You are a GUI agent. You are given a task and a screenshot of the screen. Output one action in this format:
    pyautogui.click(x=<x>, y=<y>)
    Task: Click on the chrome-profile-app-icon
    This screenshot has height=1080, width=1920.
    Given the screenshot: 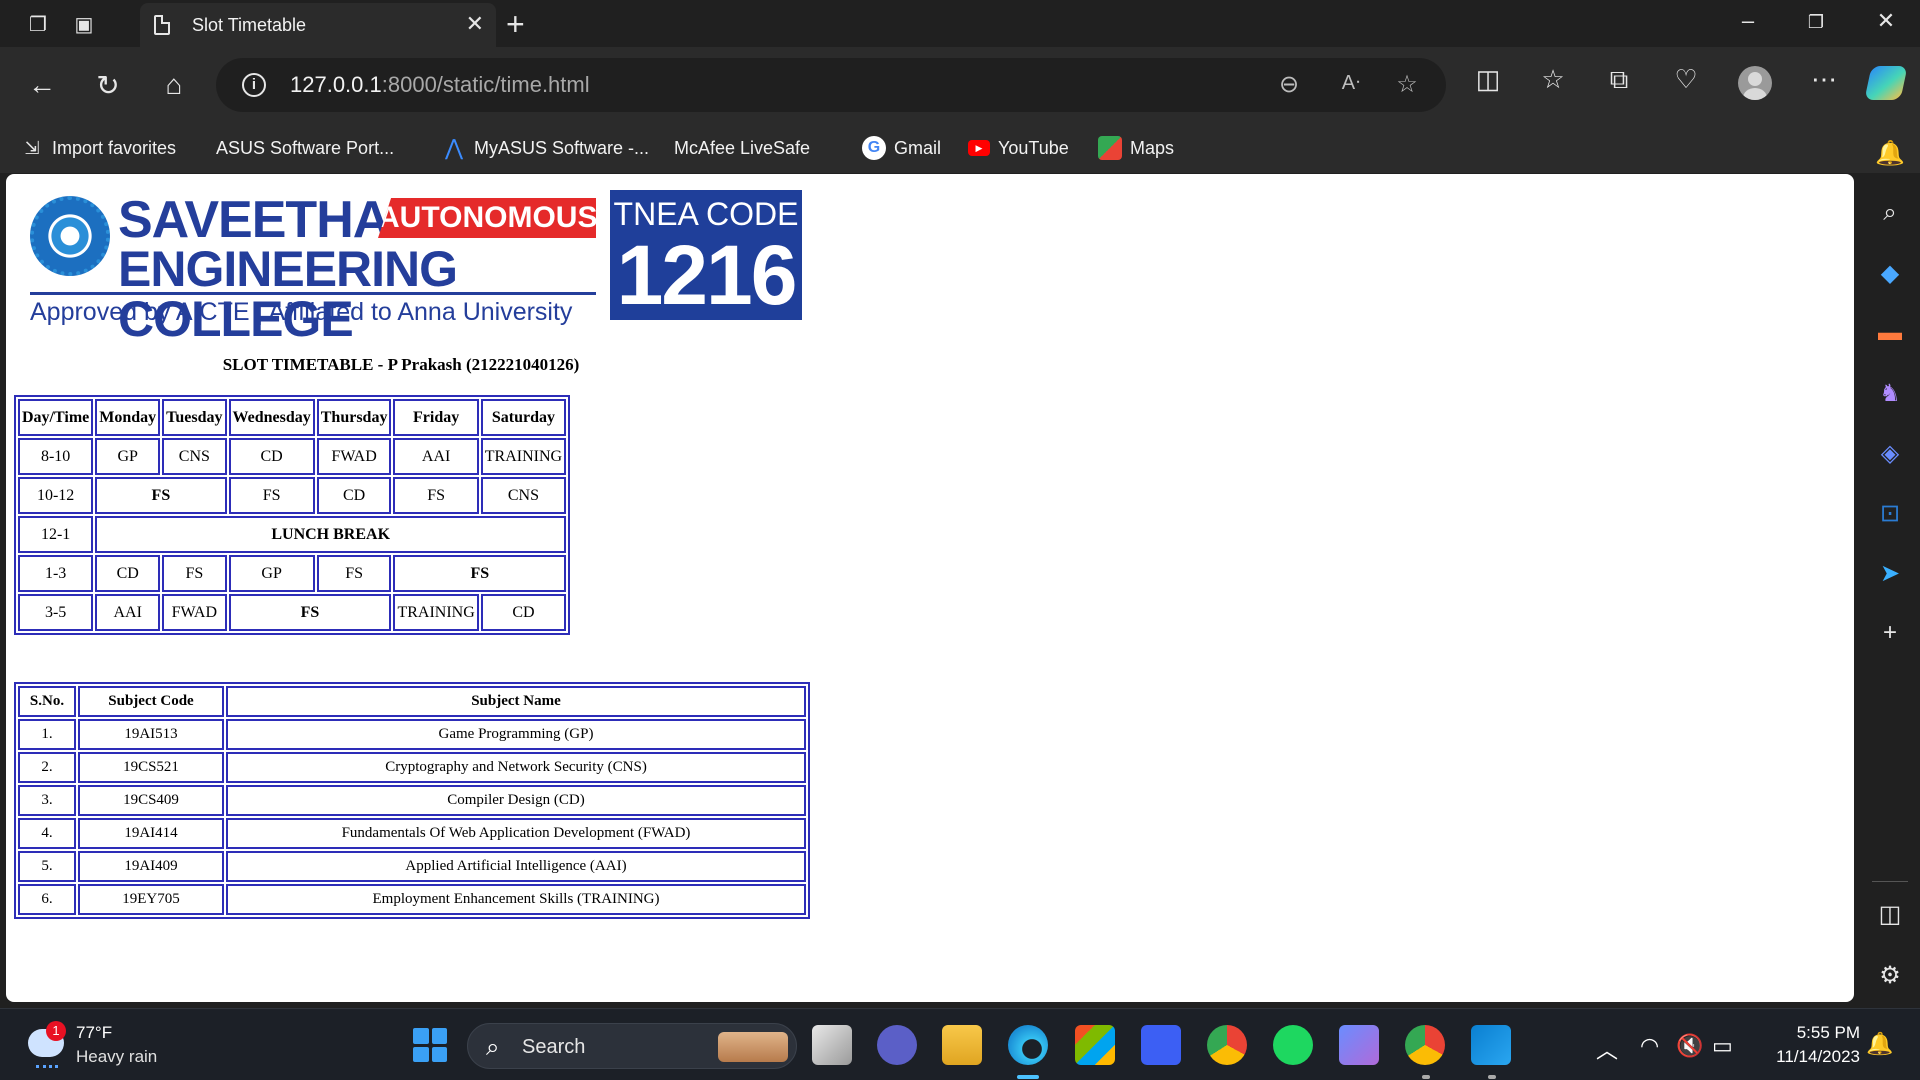 What is the action you would take?
    pyautogui.click(x=1425, y=1045)
    